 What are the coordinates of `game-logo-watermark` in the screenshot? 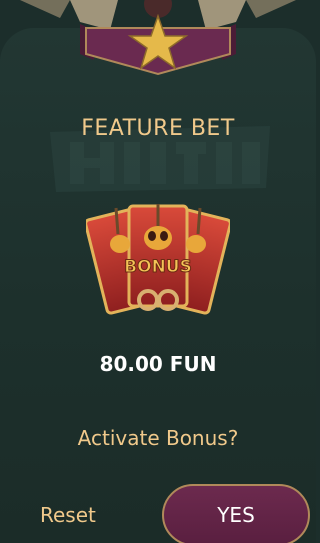 It's located at (160, 159).